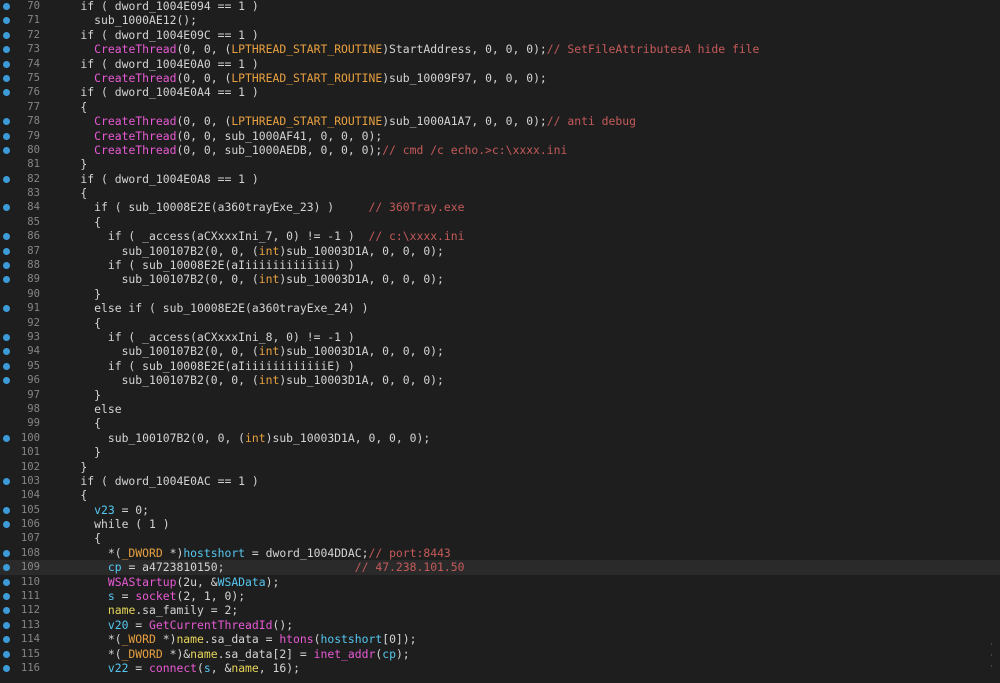  What do you see at coordinates (70, 106) in the screenshot?
I see `code-text: {` at bounding box center [70, 106].